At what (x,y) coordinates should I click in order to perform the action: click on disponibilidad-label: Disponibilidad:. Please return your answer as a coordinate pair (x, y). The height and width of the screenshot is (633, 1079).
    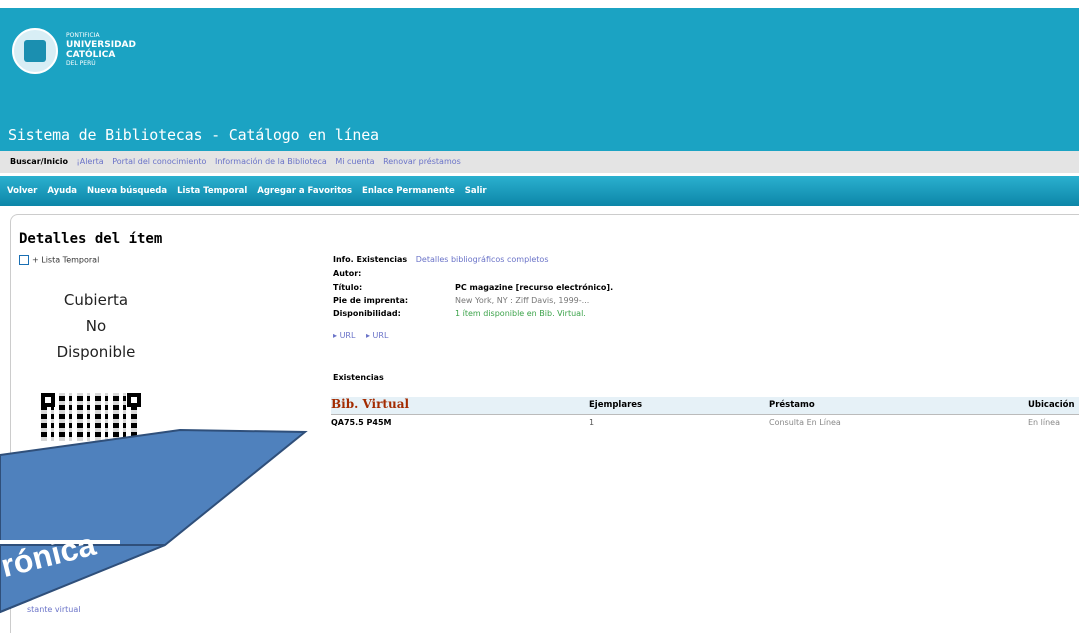
    Looking at the image, I should click on (367, 313).